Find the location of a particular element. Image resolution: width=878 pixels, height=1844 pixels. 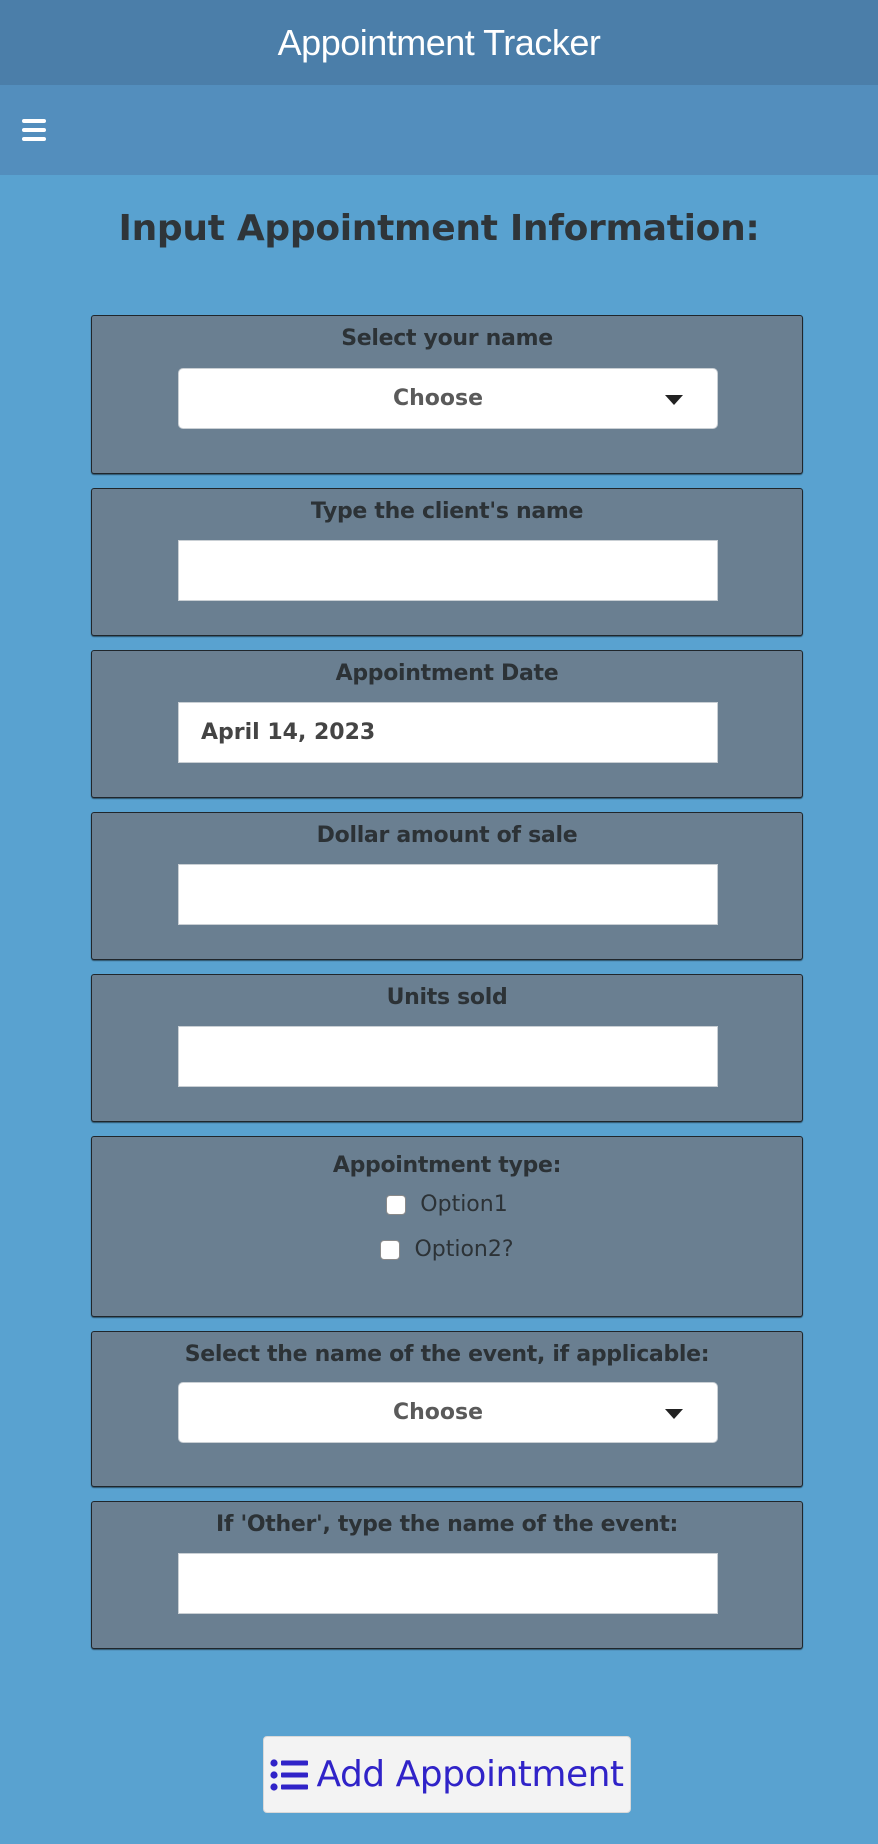

checkbox-option1-label: Option1 is located at coordinates (464, 1204).